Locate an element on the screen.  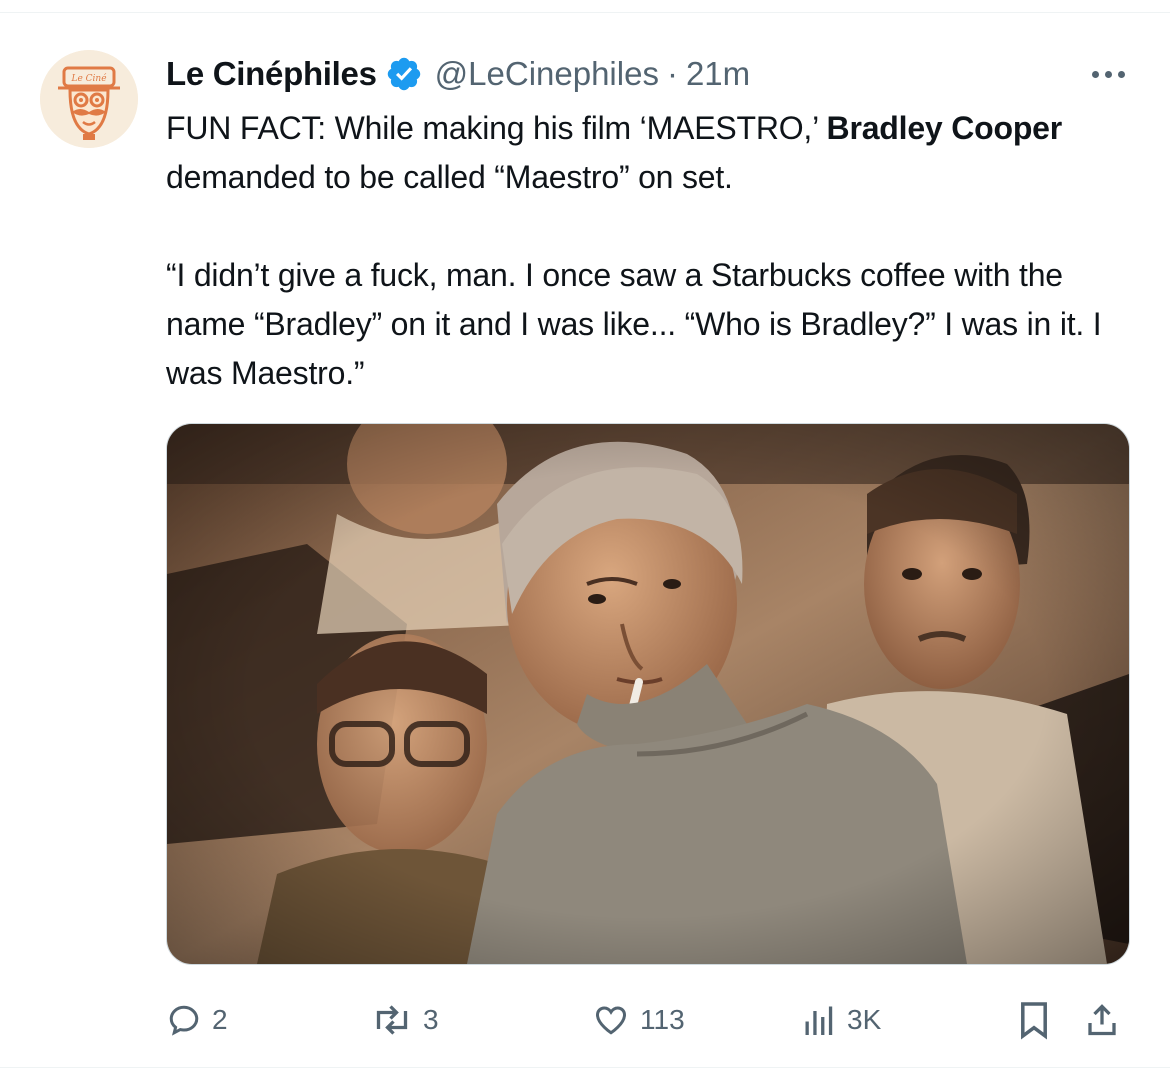
bookmark-button is located at coordinates (1034, 1020).